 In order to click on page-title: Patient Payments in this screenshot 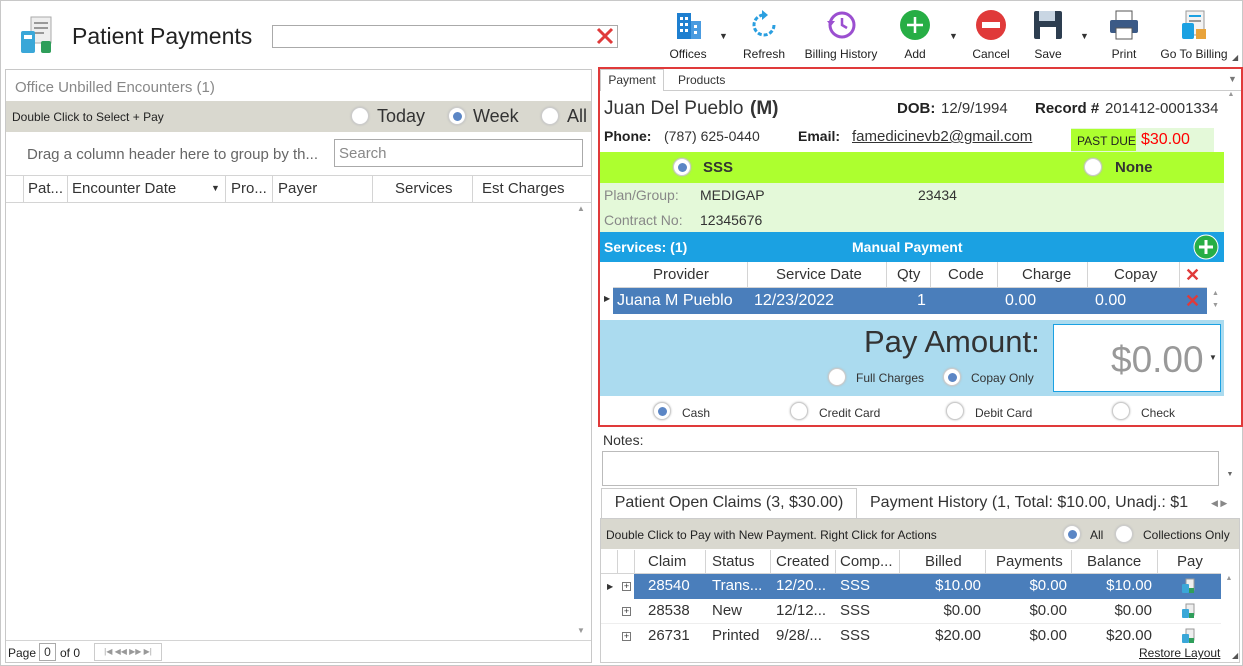, I will do `click(162, 36)`.